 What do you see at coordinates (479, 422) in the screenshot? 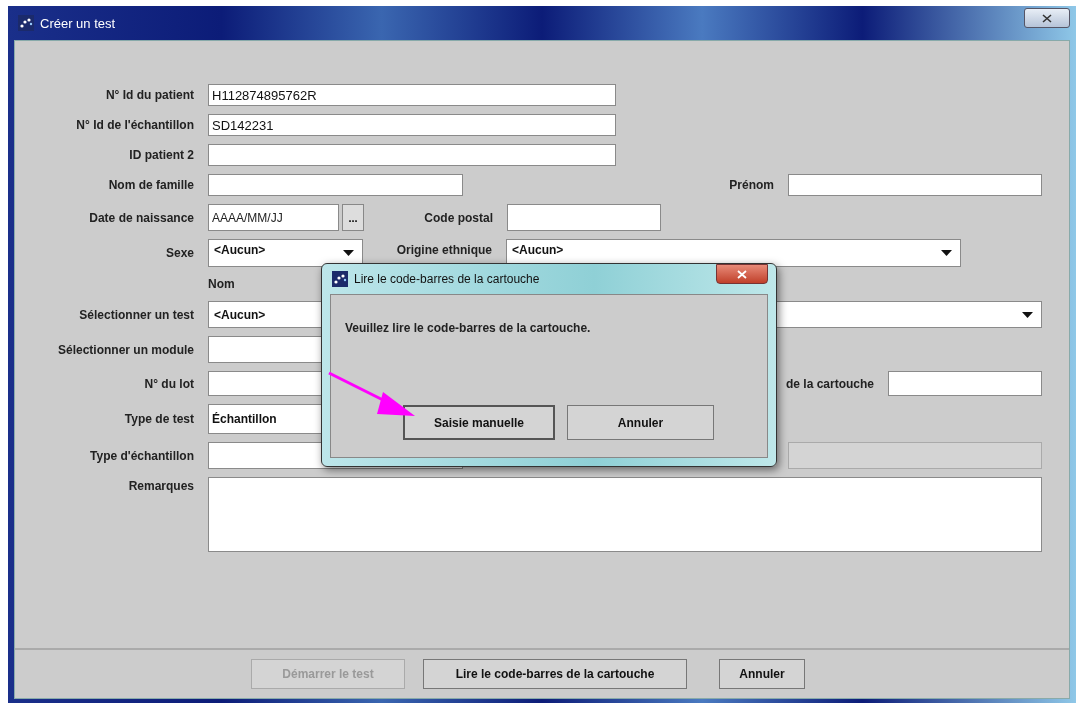
I see `dialog-button: Saisie manuelle` at bounding box center [479, 422].